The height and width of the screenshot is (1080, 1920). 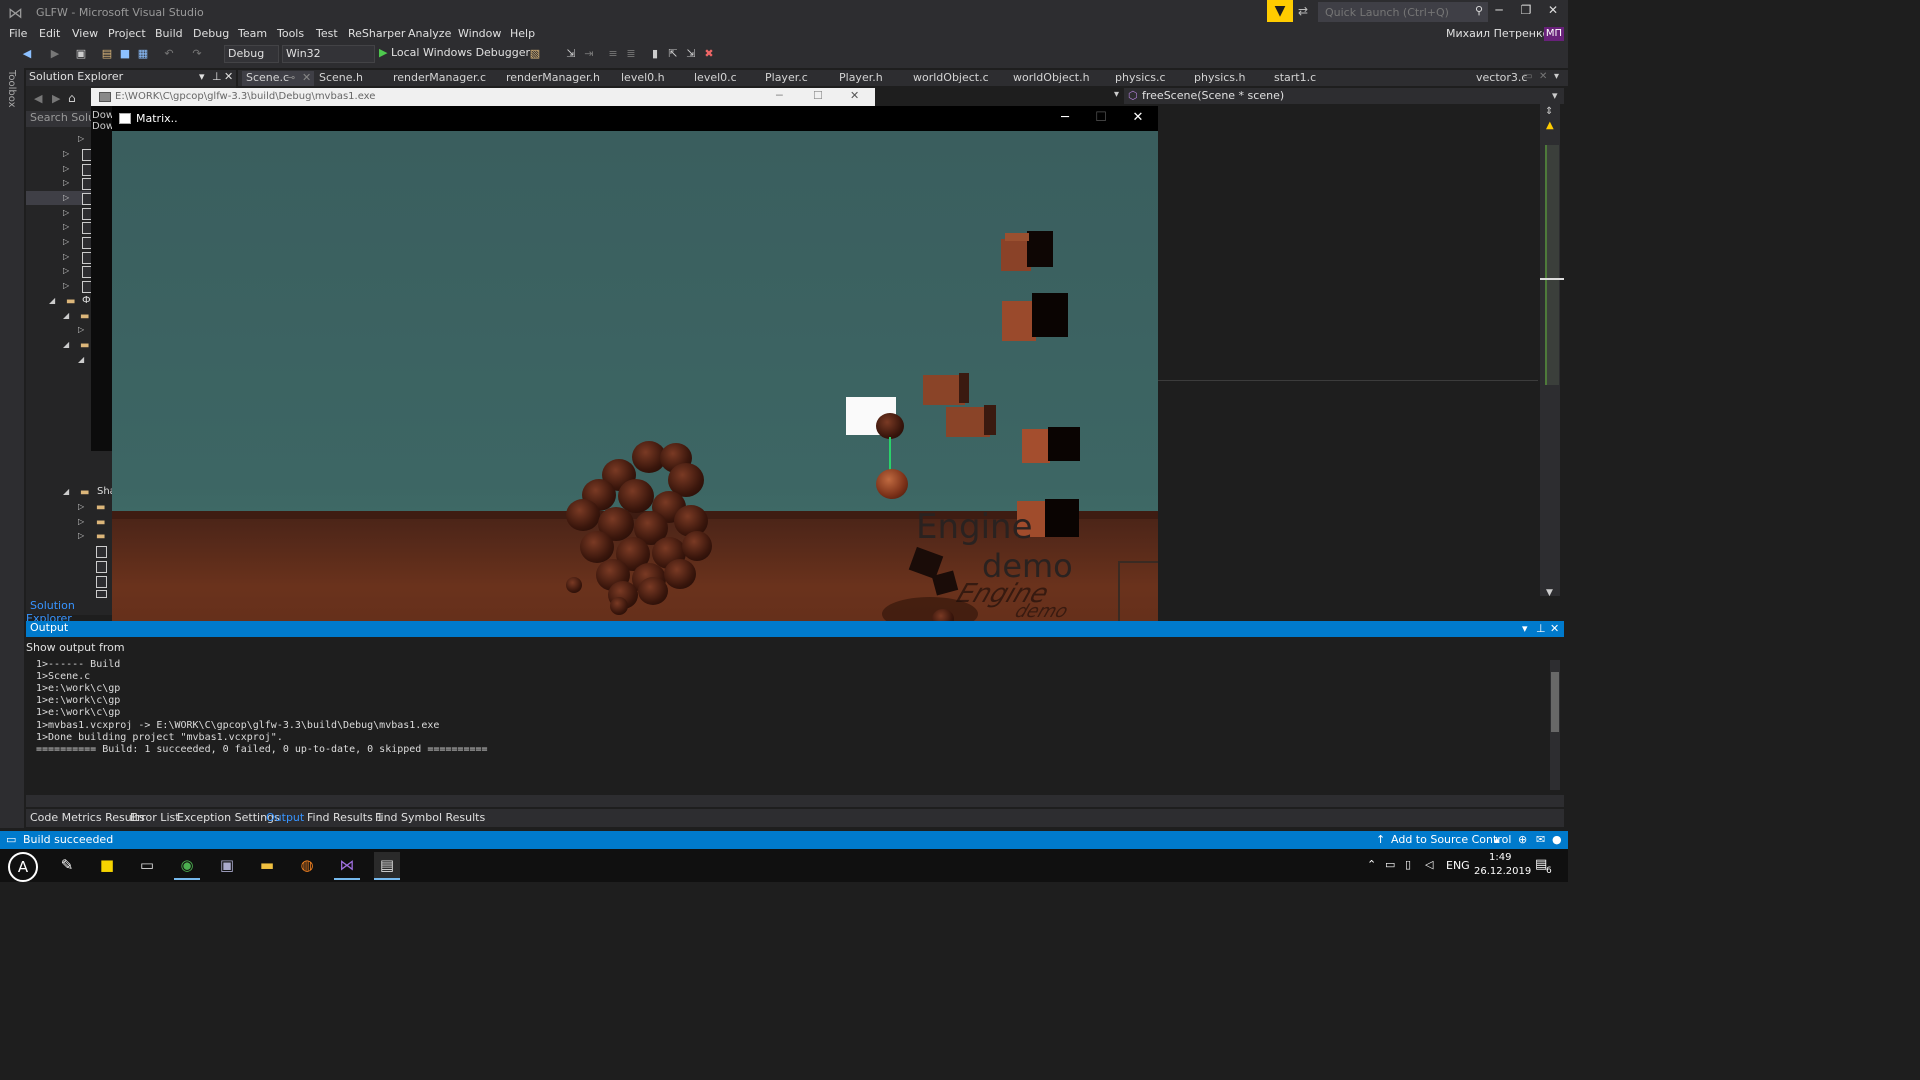 What do you see at coordinates (709, 54) in the screenshot?
I see `clear-bookmarks-icon: ✖` at bounding box center [709, 54].